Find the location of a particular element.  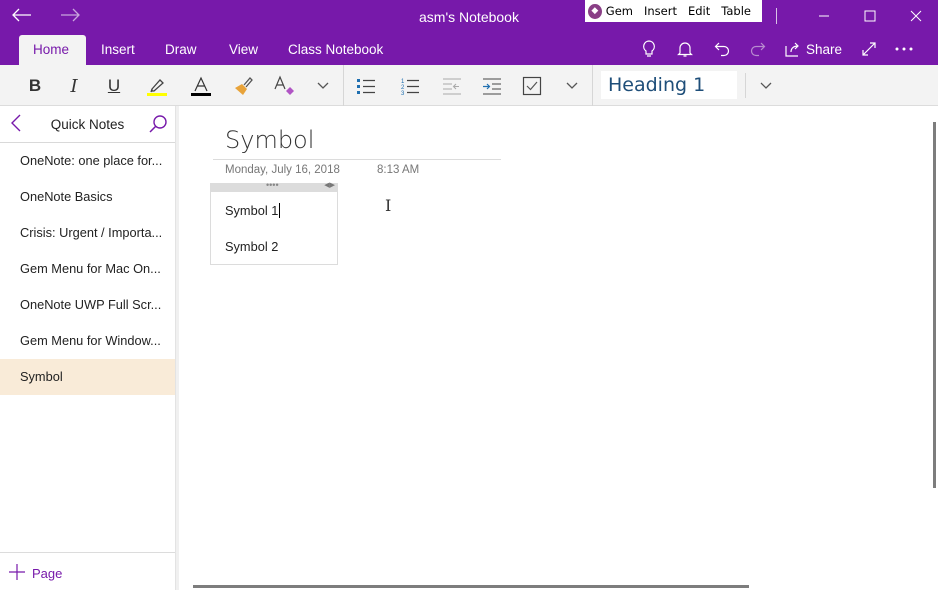

title-bar: asm's Notebook ◆ Gem Insert Edit Table is located at coordinates (469, 16).